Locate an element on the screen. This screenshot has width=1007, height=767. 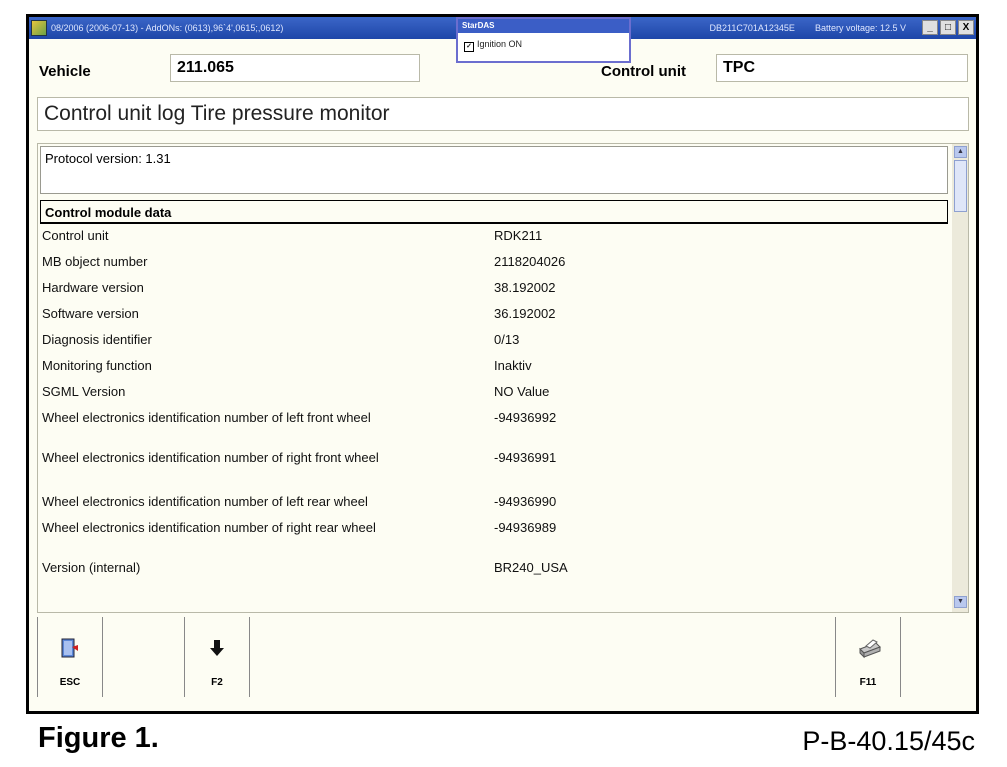
vehicle-label: Vehicle is located at coordinates (65, 71).